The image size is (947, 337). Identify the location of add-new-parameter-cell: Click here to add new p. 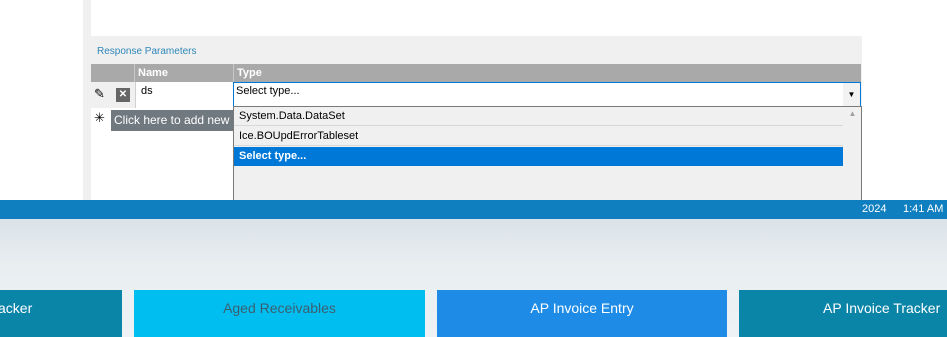
(172, 120).